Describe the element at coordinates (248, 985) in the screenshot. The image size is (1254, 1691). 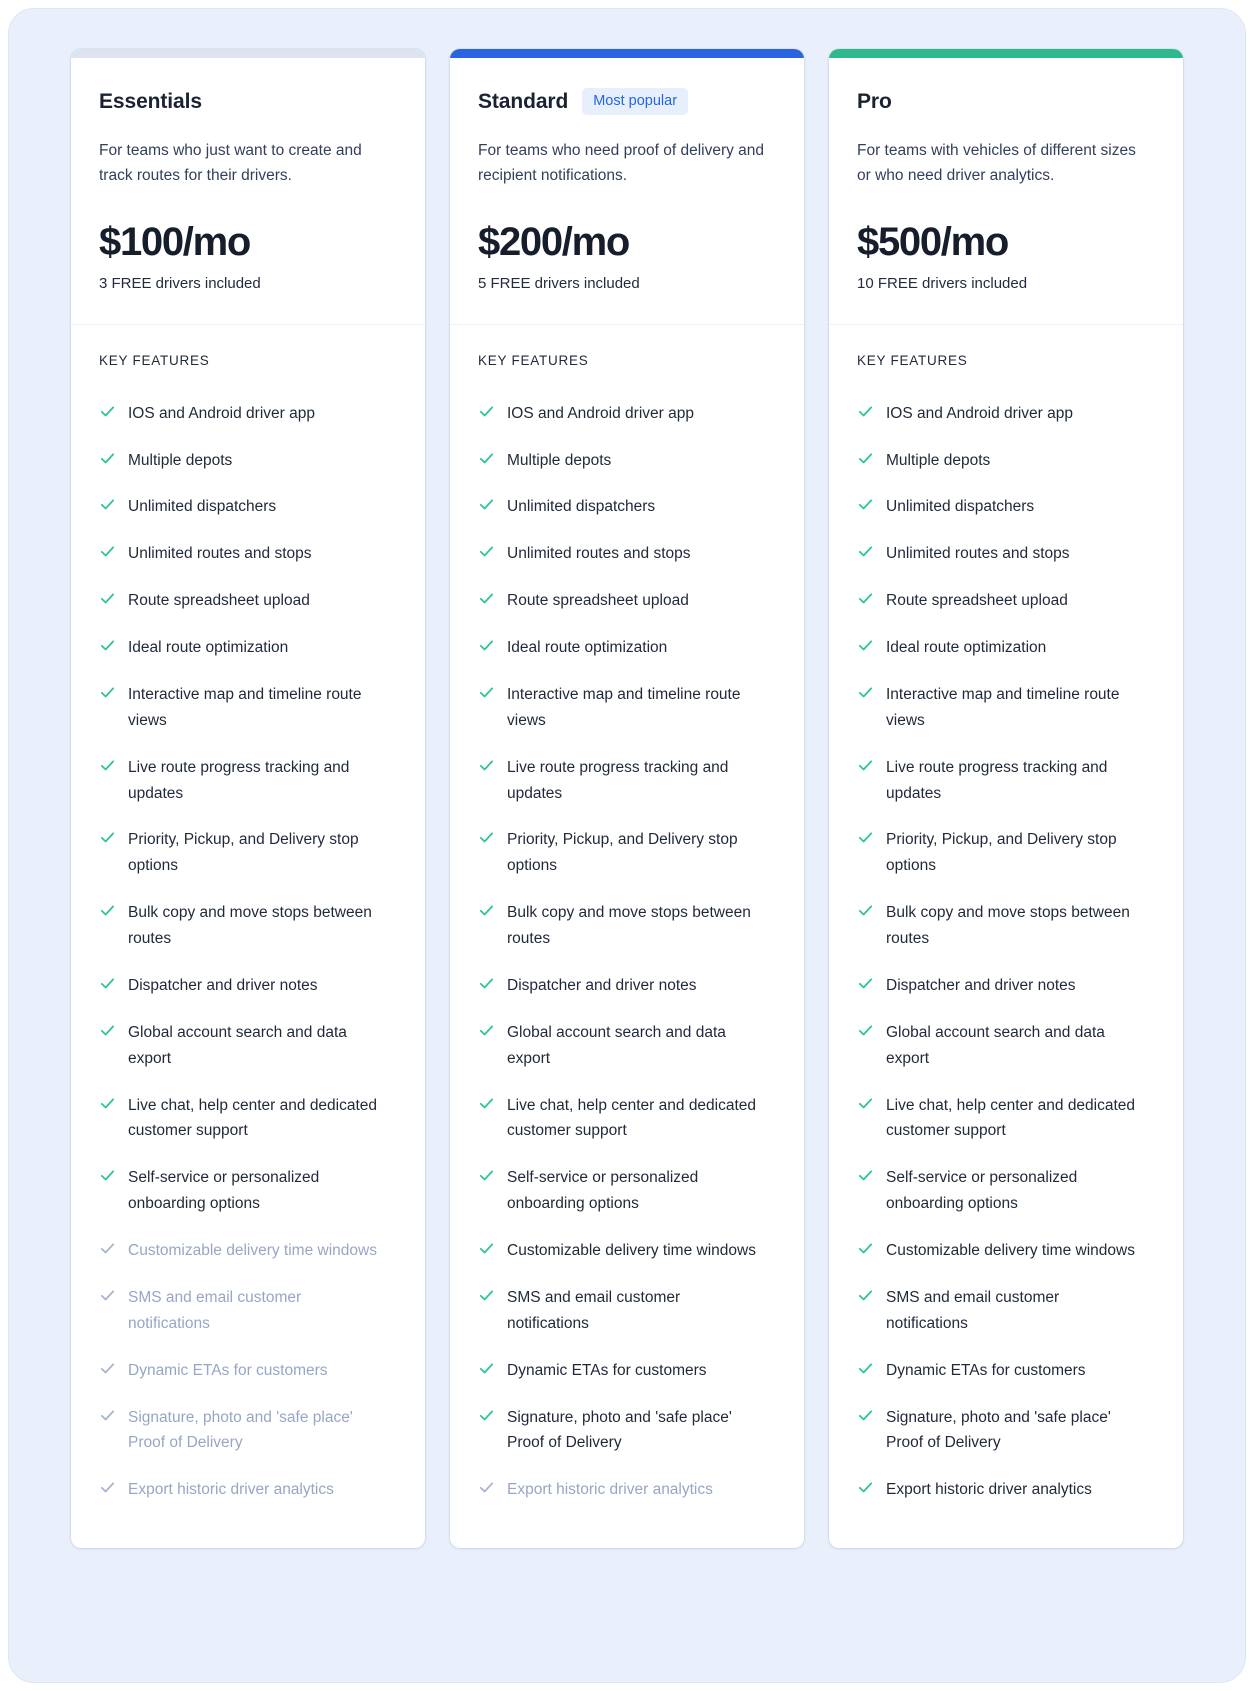
I see `feature-item: Dispatcher and driver notes` at that location.